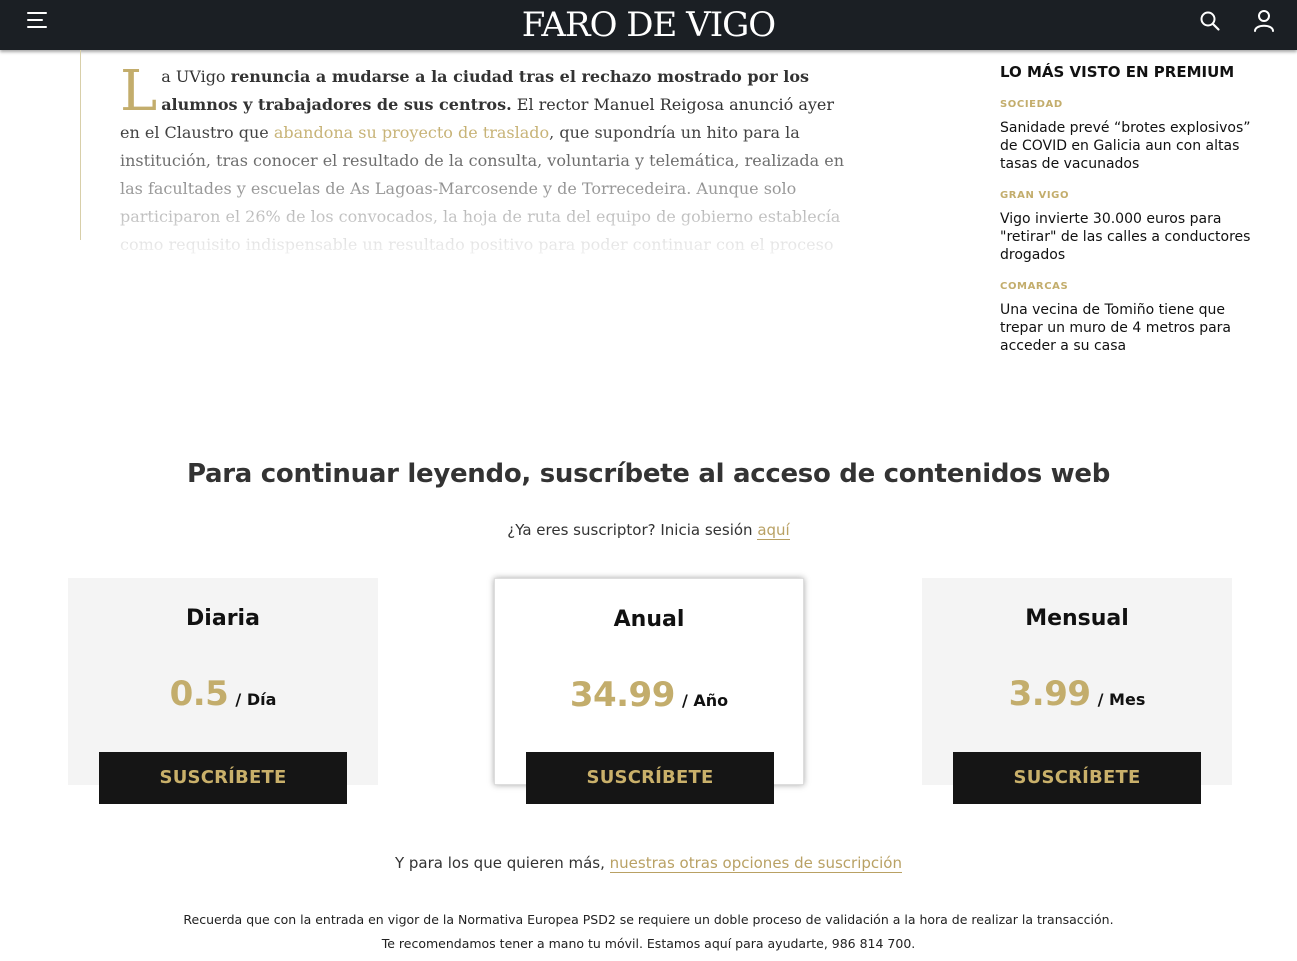 The image size is (1297, 961). I want to click on price-unit: / Día, so click(256, 699).